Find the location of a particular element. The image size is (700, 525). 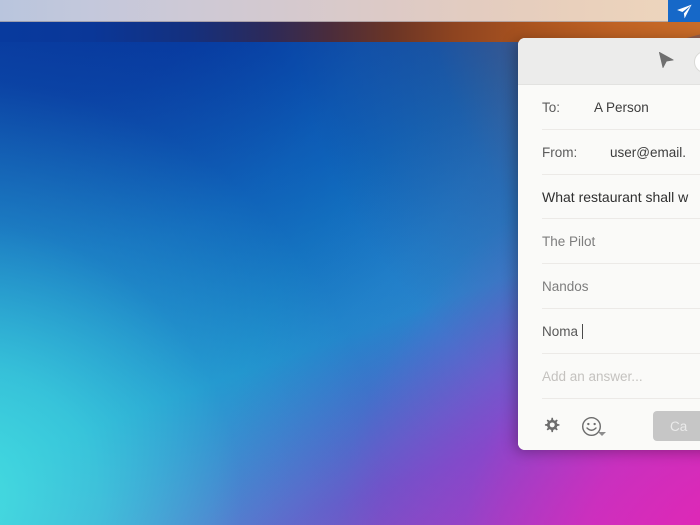

text-caret is located at coordinates (583, 331).